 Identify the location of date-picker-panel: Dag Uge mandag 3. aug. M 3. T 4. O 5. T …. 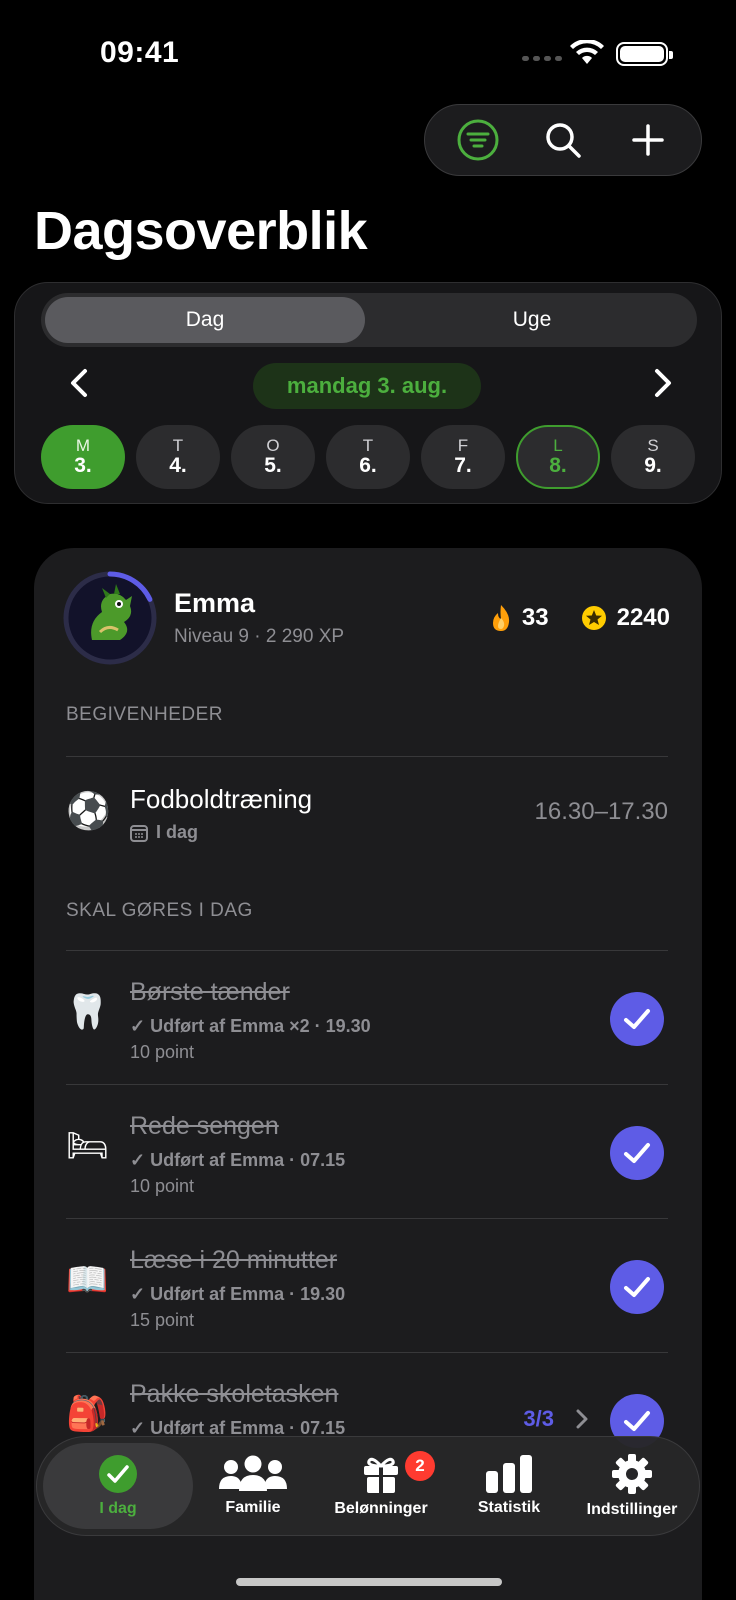
(368, 393).